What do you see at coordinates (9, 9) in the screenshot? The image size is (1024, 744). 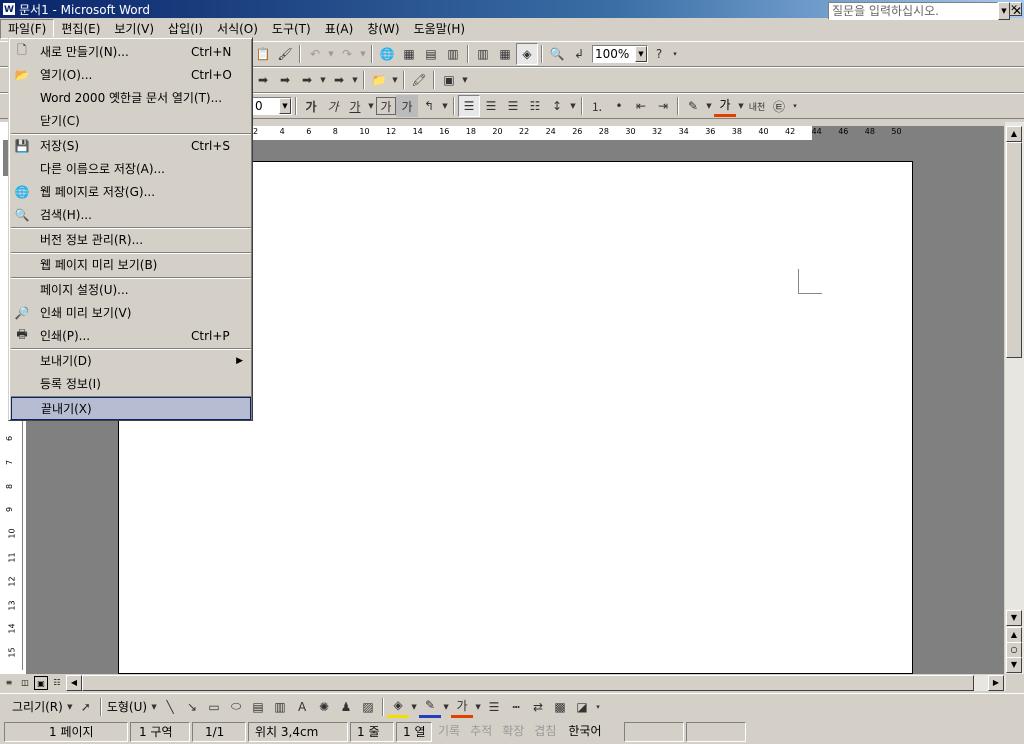 I see `word-app-icon: W` at bounding box center [9, 9].